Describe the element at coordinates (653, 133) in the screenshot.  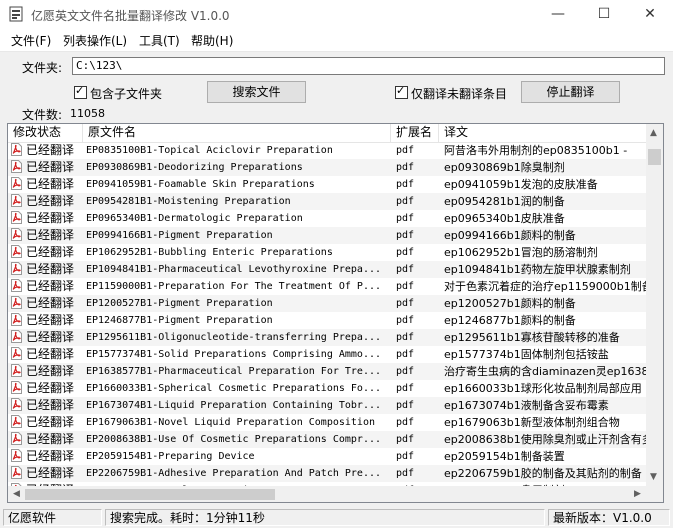
I see `scroll-up-icon: ▲` at that location.